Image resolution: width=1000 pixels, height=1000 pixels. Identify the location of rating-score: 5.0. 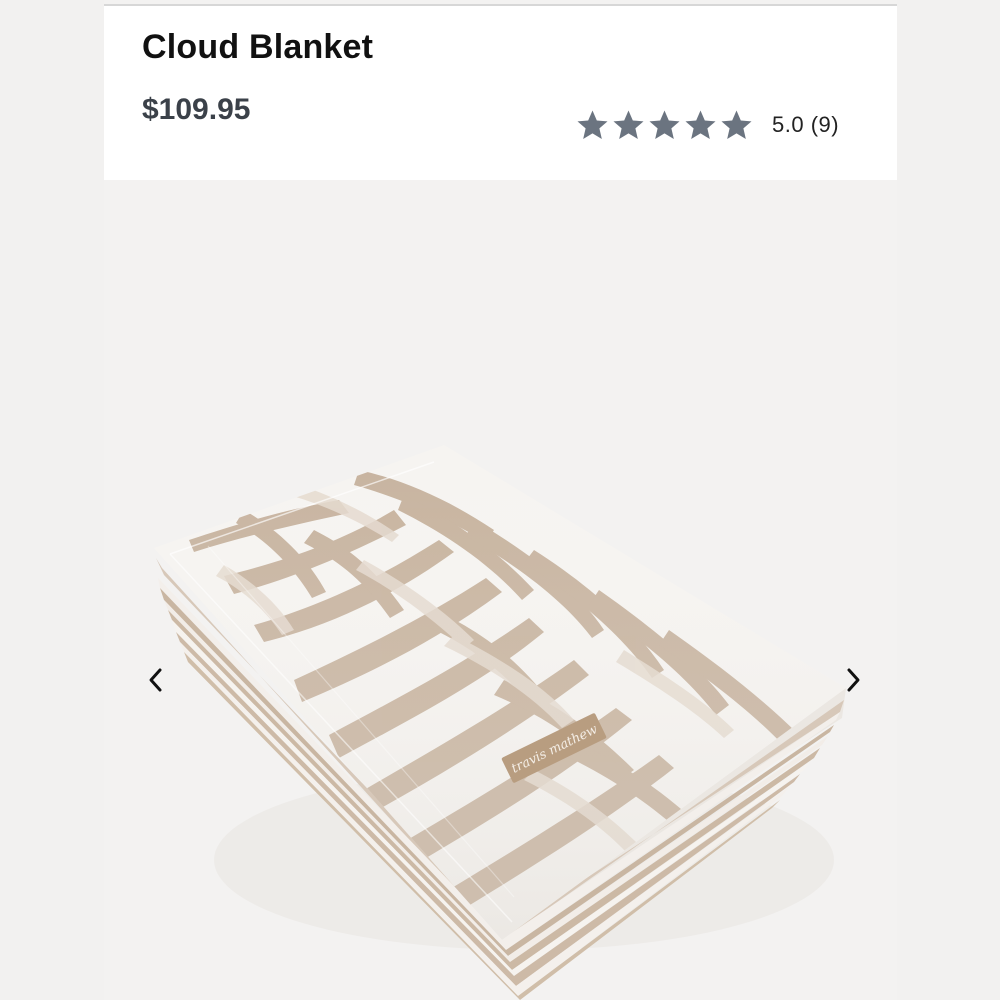
(788, 124).